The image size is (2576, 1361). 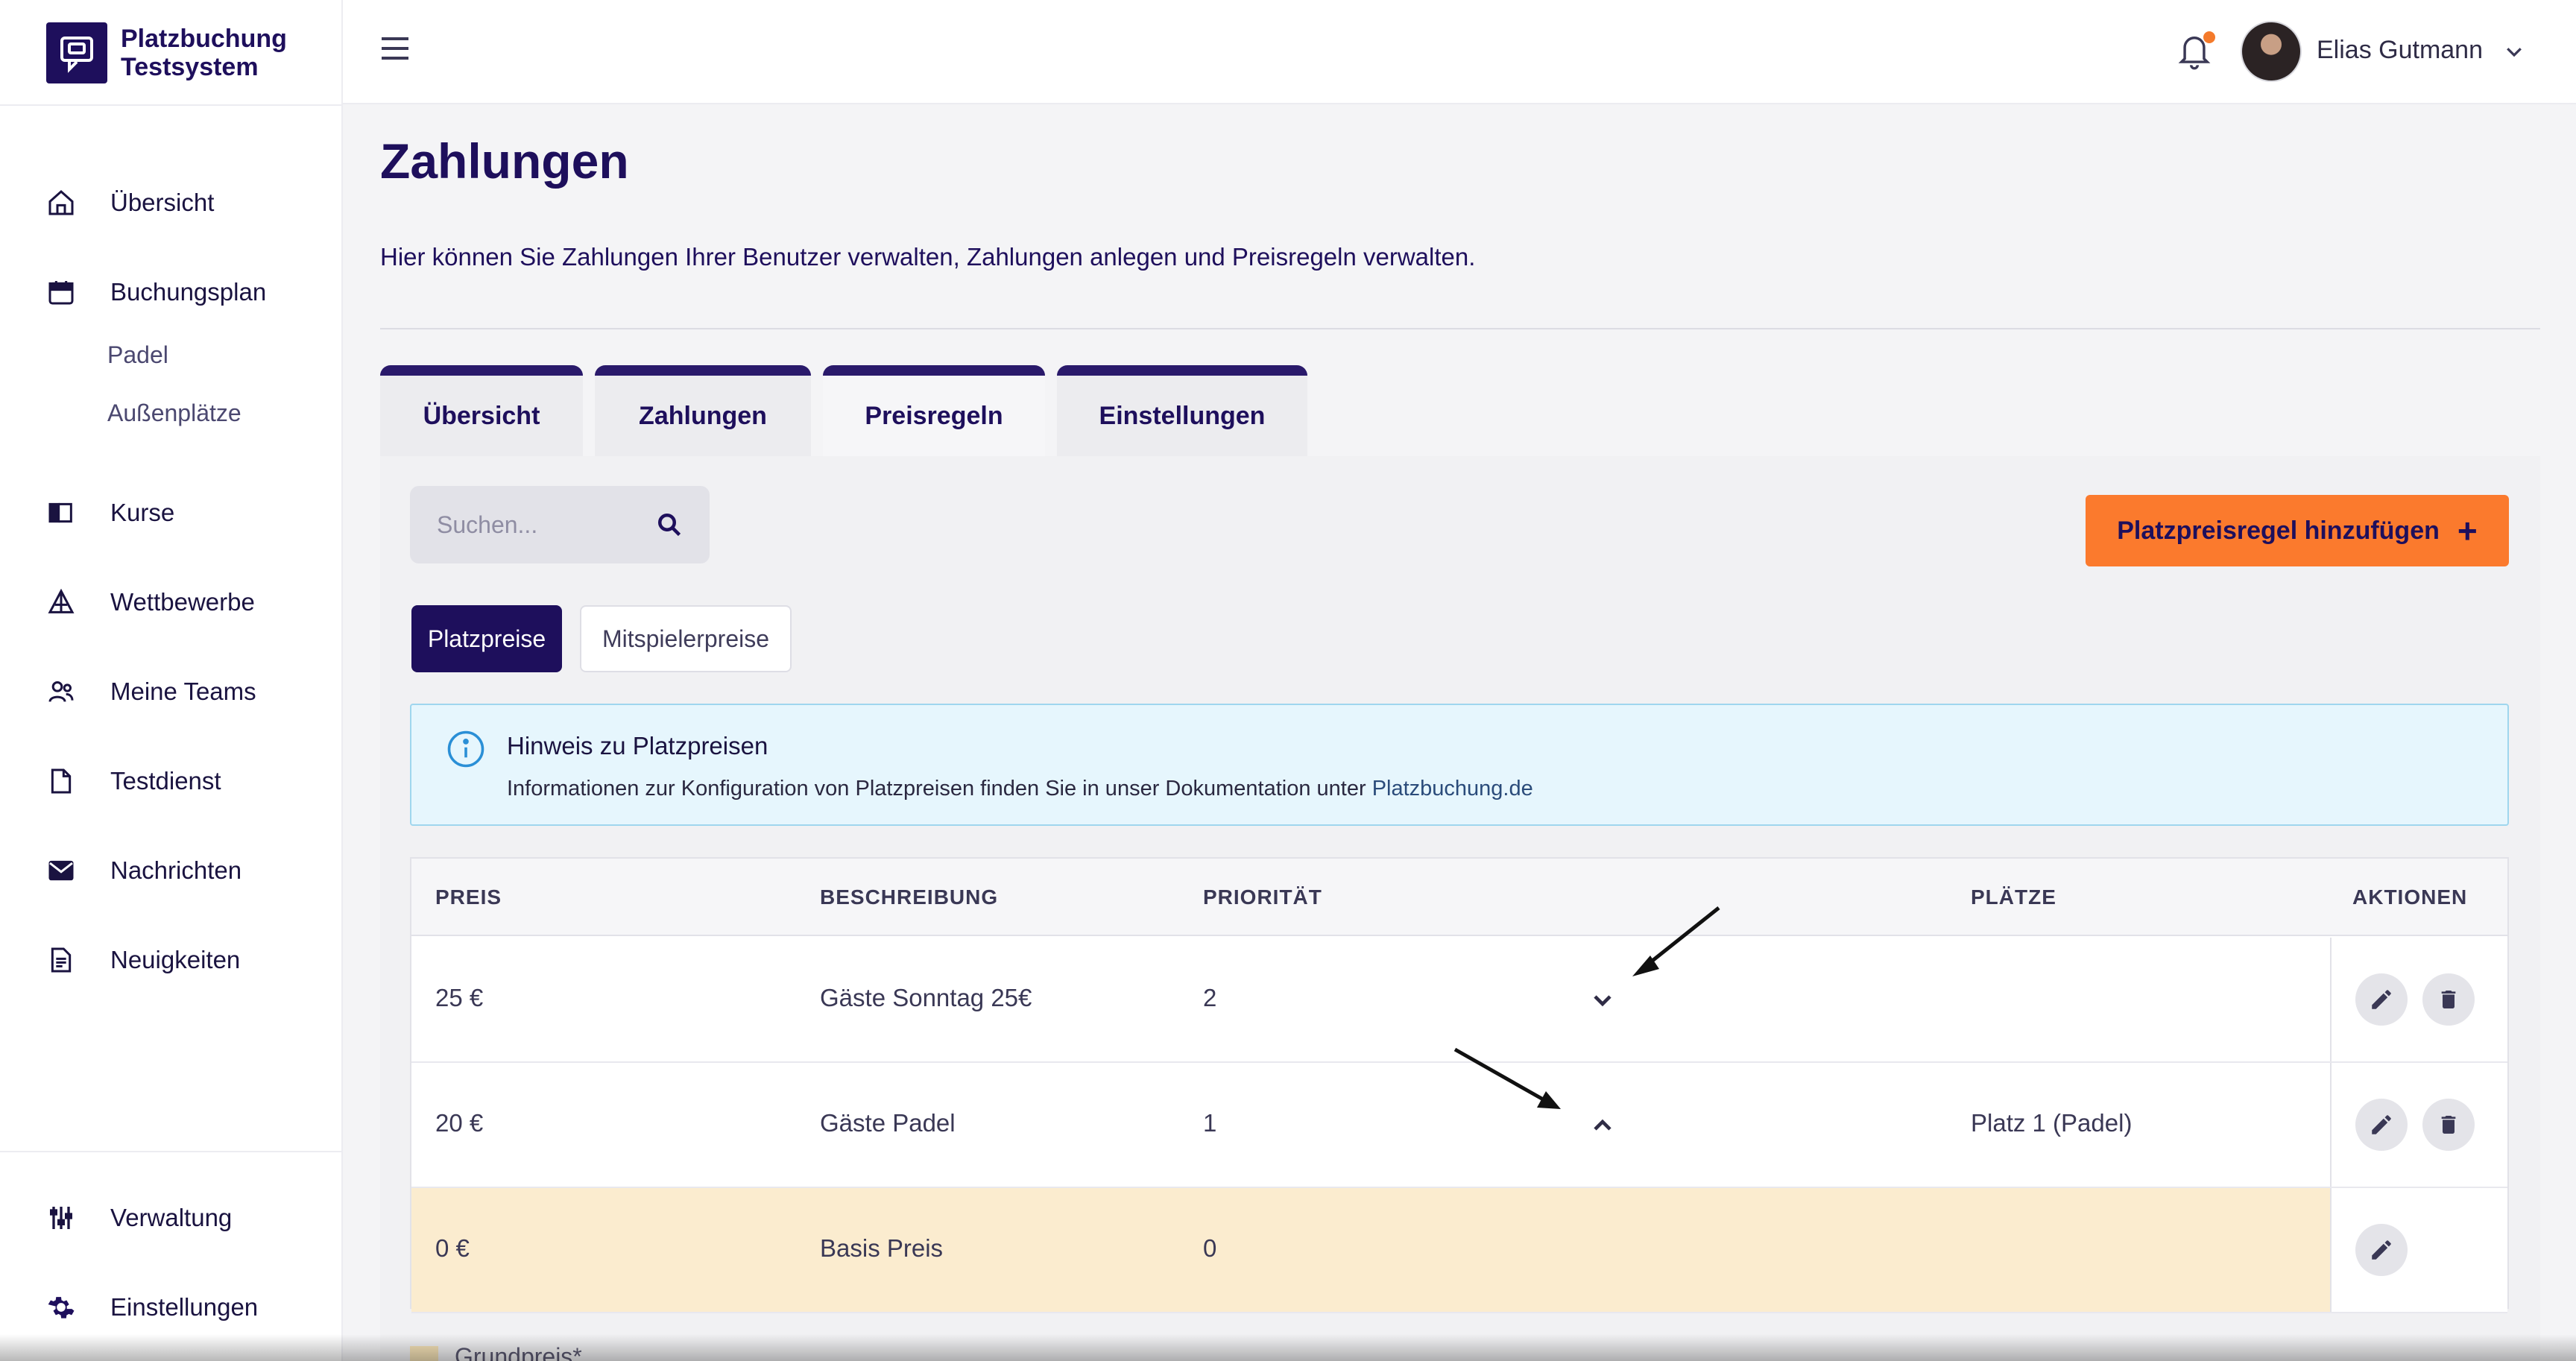 What do you see at coordinates (1459, 1251) in the screenshot?
I see `table-row-base-price: 0 € Basis Preis 0` at bounding box center [1459, 1251].